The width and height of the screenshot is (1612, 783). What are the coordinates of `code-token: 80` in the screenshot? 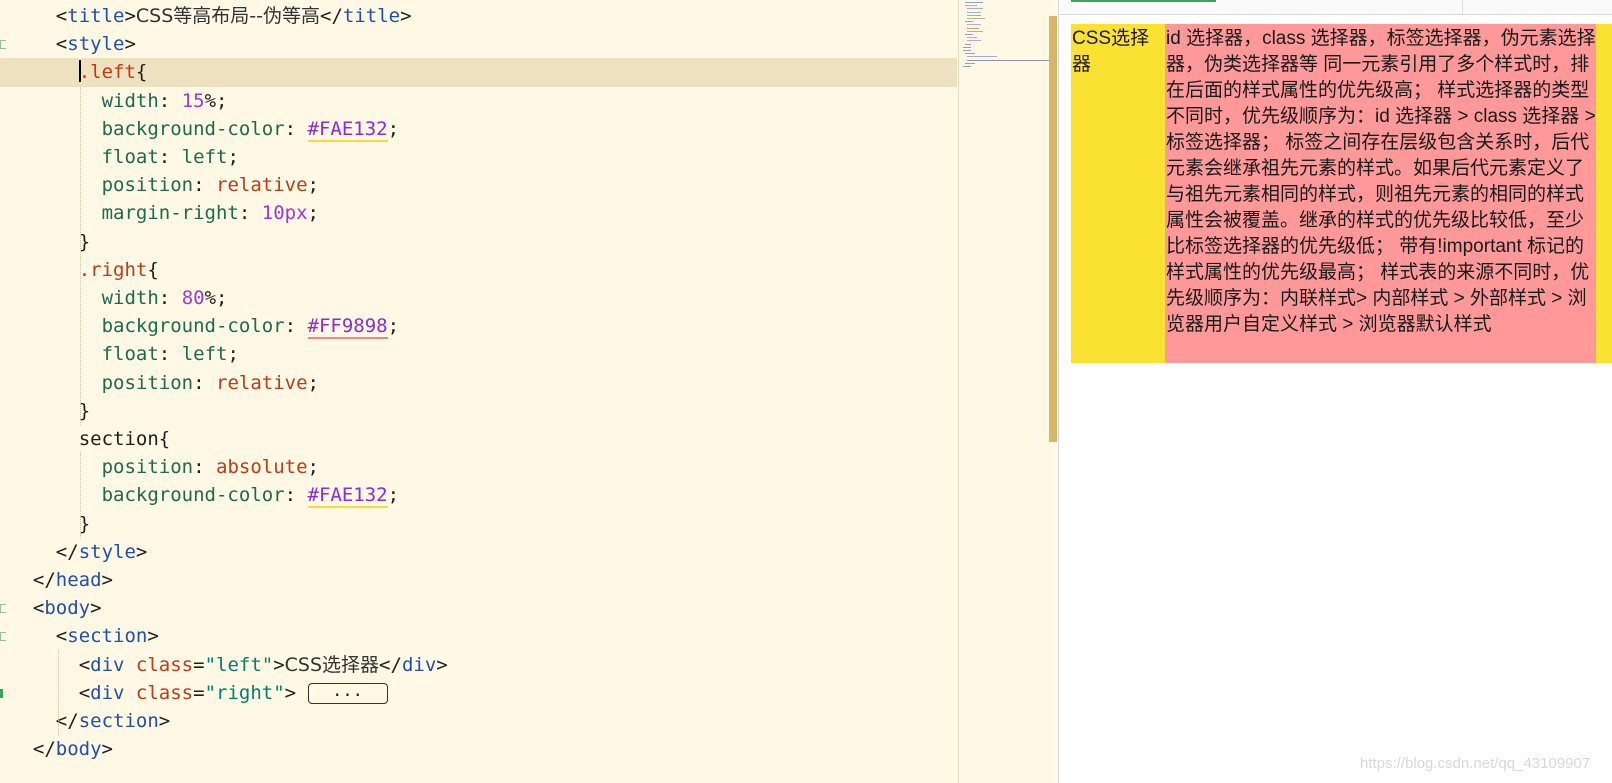 It's located at (193, 298).